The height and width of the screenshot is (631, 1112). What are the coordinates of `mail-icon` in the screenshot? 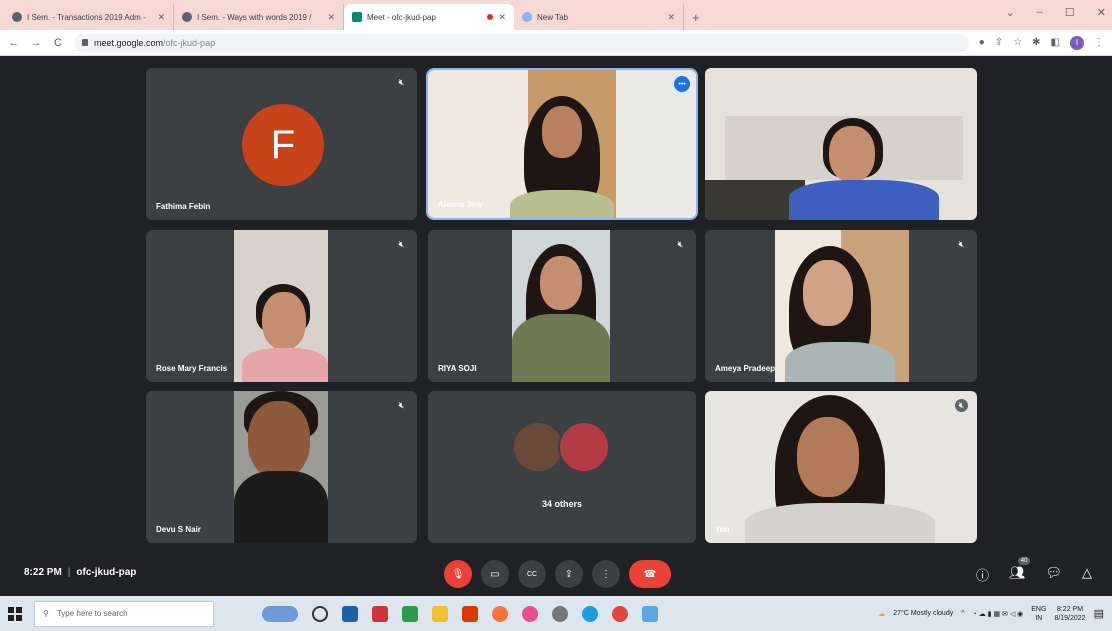 It's located at (350, 613).